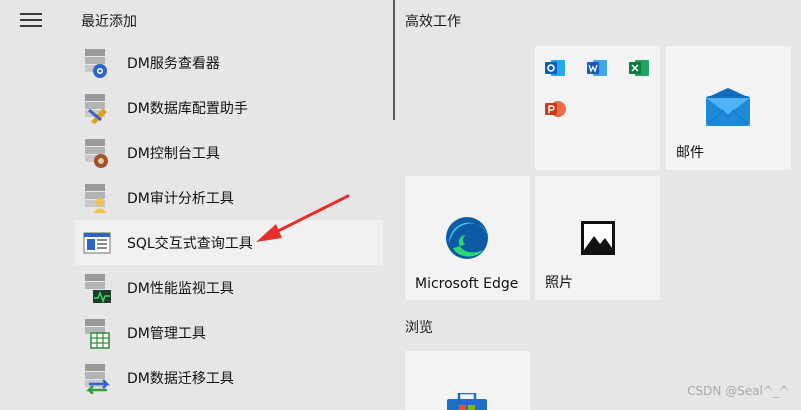  I want to click on dm-service-viewer-icon, so click(97, 63).